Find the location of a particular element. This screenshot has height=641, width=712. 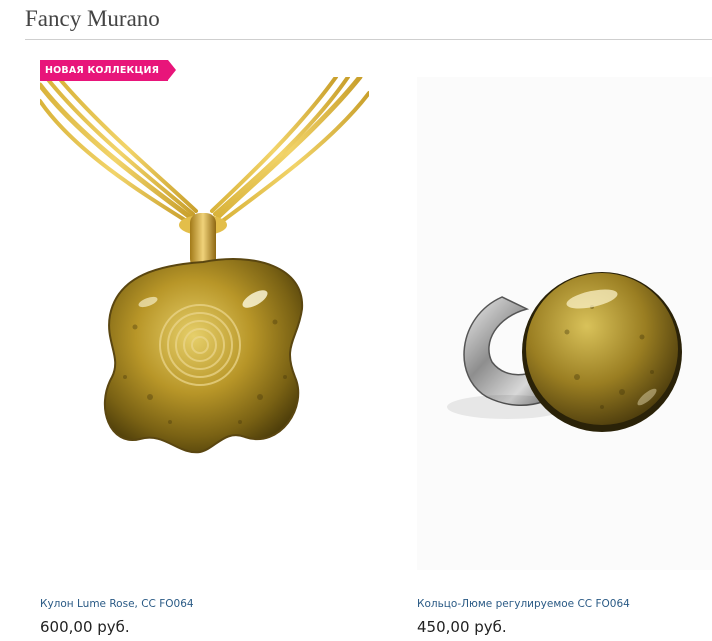

product-link-ring: Кольцо-Люме регулируемое CC FO064 is located at coordinates (523, 604).